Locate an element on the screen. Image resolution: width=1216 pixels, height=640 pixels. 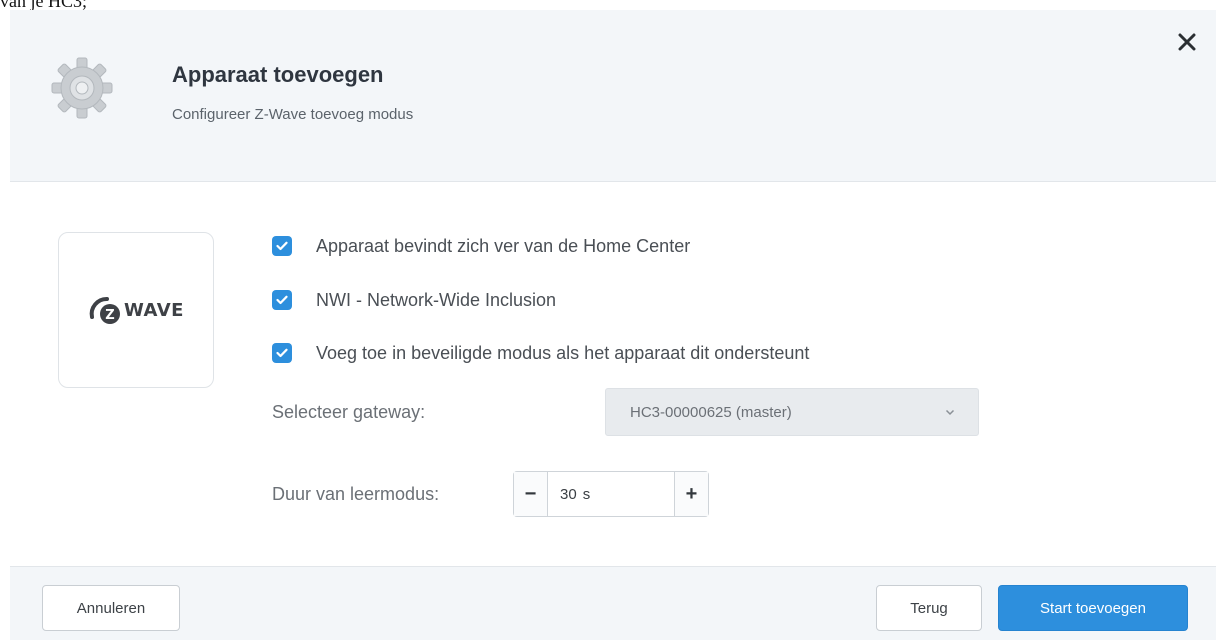
dialog-footer: Annuleren Terug Start toevoegen is located at coordinates (613, 603).